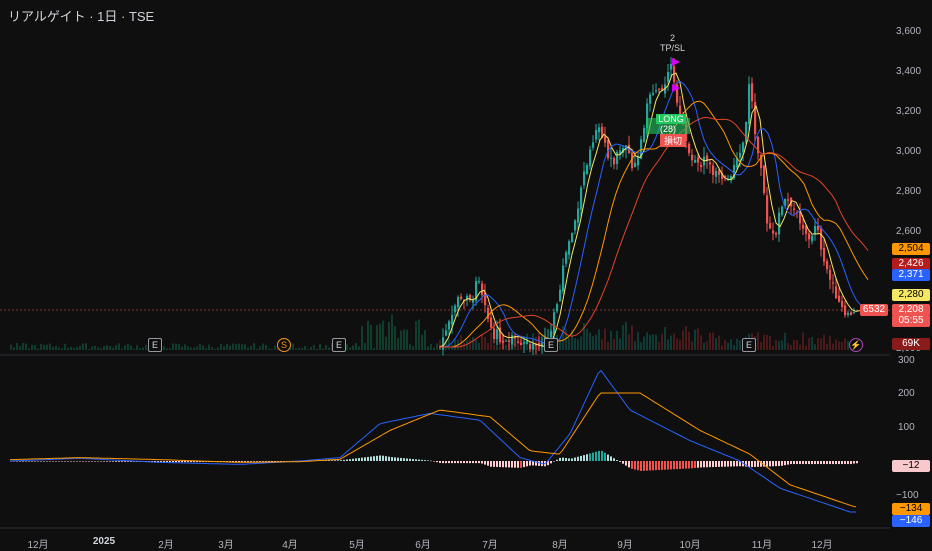 This screenshot has height=551, width=932. What do you see at coordinates (625, 545) in the screenshot?
I see `x-tick: 9月` at bounding box center [625, 545].